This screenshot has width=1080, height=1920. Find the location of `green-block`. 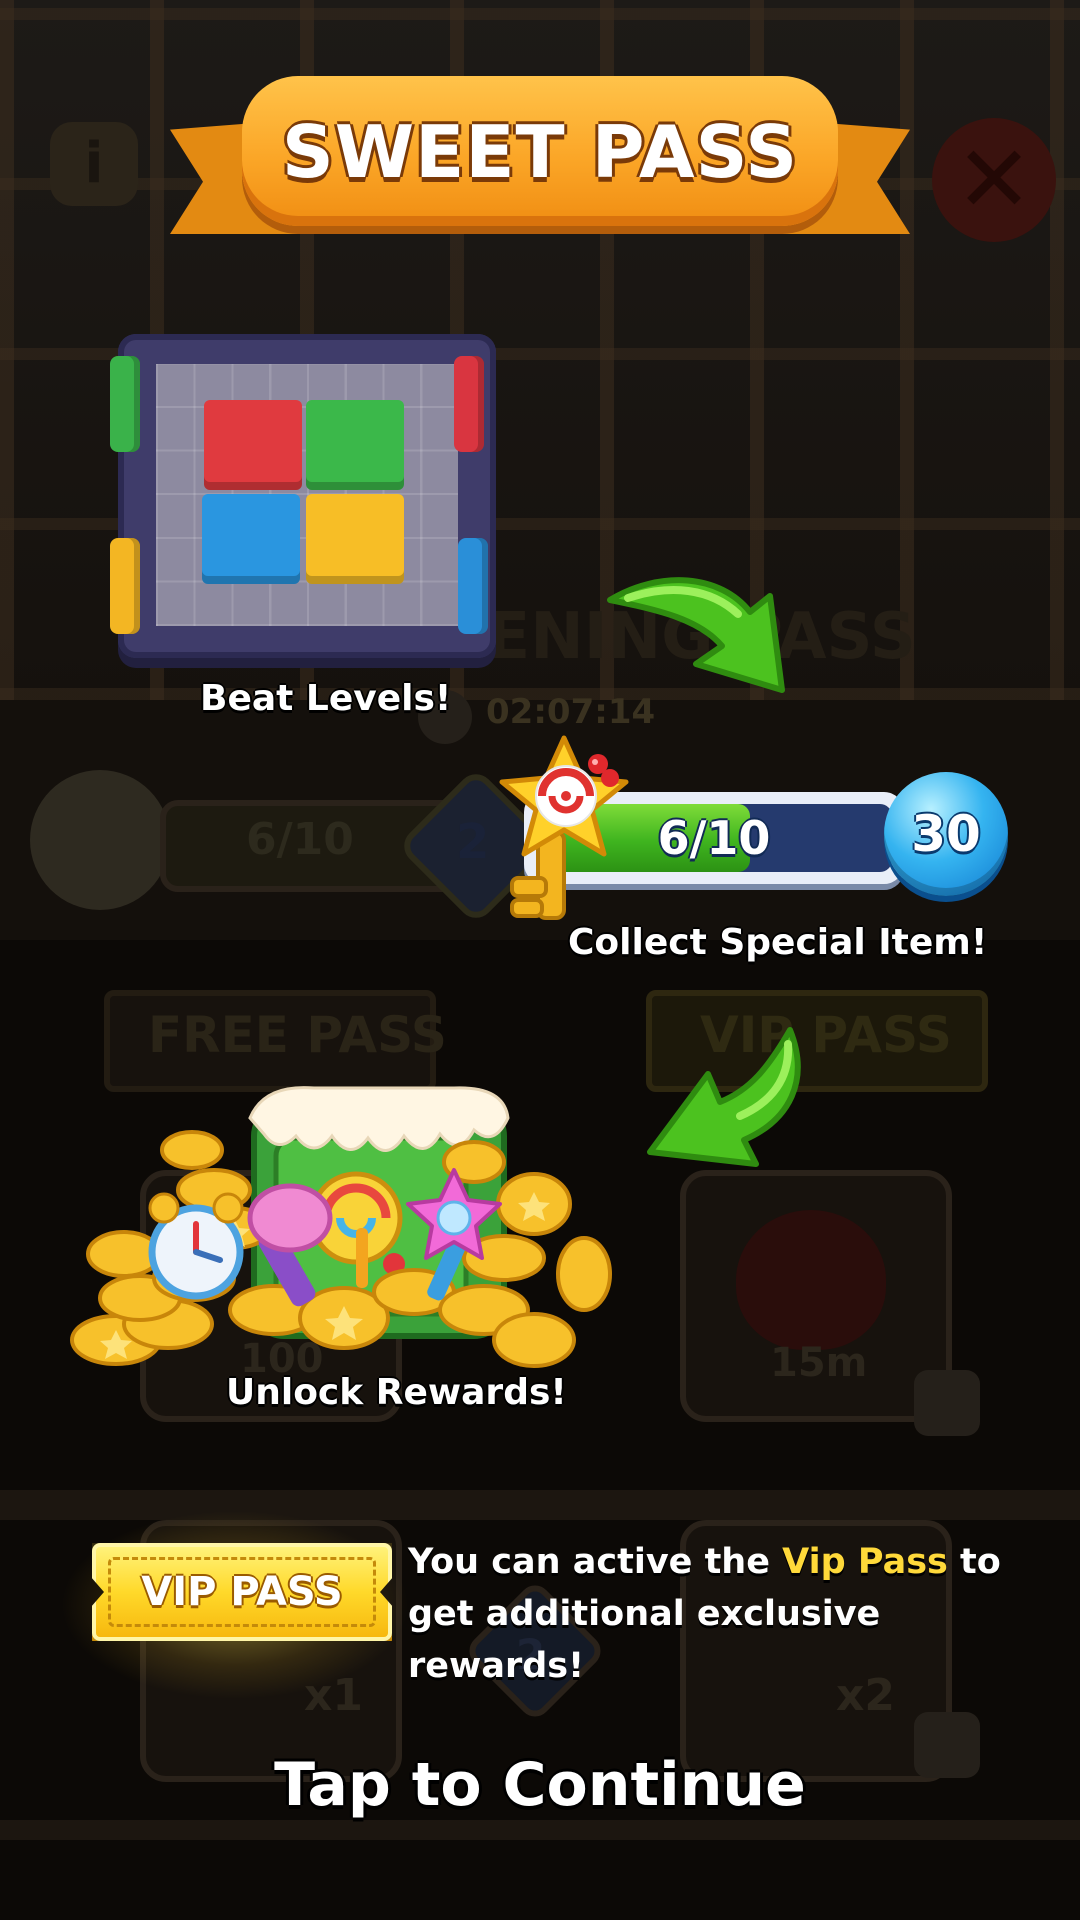

green-block is located at coordinates (355, 445).